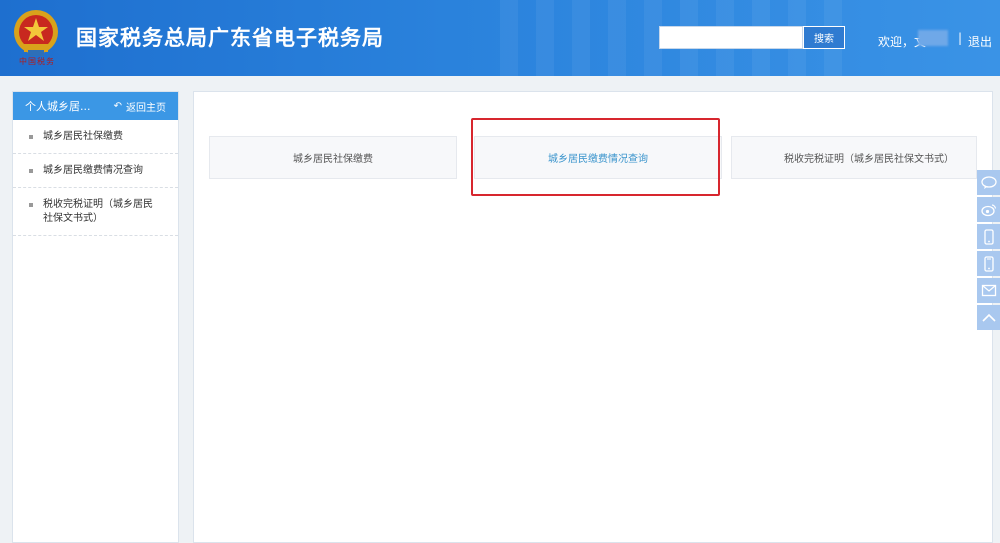  I want to click on back-to-top-icon, so click(988, 317).